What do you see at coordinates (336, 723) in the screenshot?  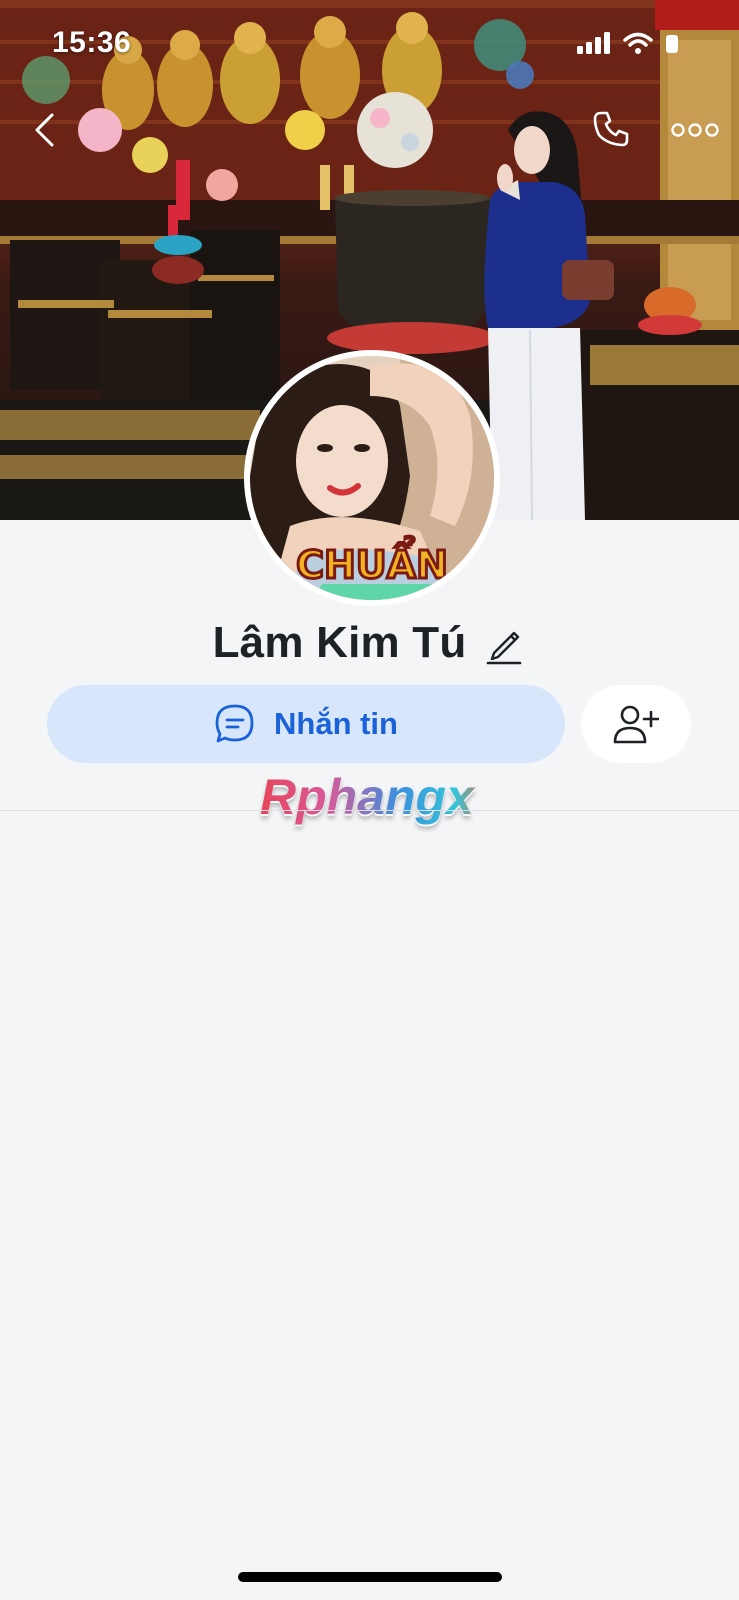 I see `message-button-label: Nhắn tin` at bounding box center [336, 723].